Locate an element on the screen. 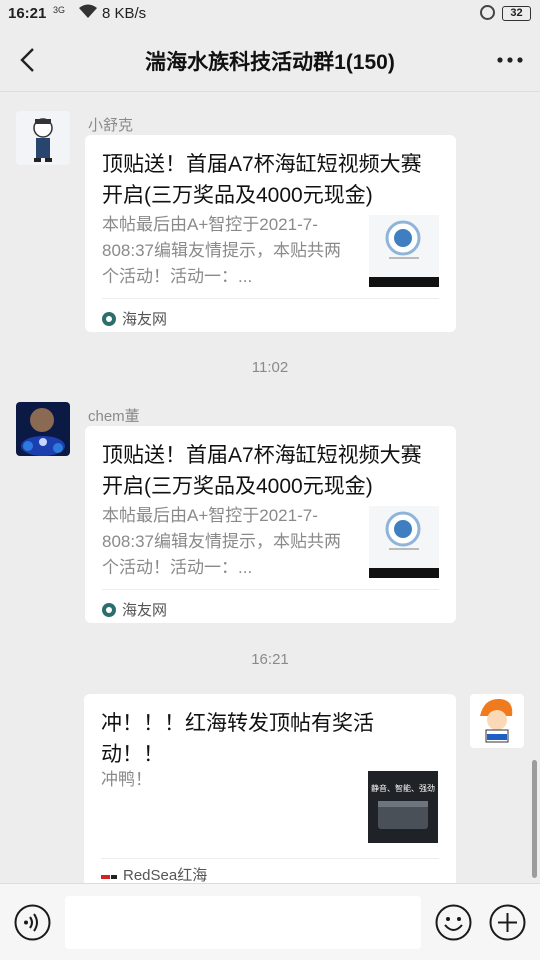 Image resolution: width=540 pixels, height=960 pixels. plus-icon is located at coordinates (507, 922).